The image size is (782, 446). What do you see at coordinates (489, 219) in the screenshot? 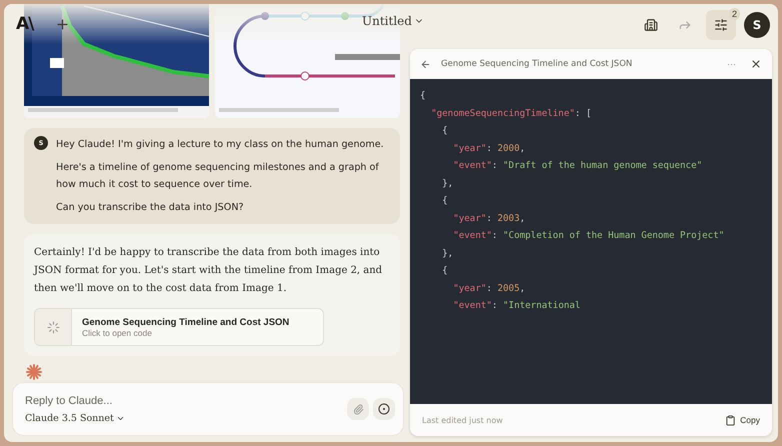
I see `code-line: "year": 2003,` at bounding box center [489, 219].